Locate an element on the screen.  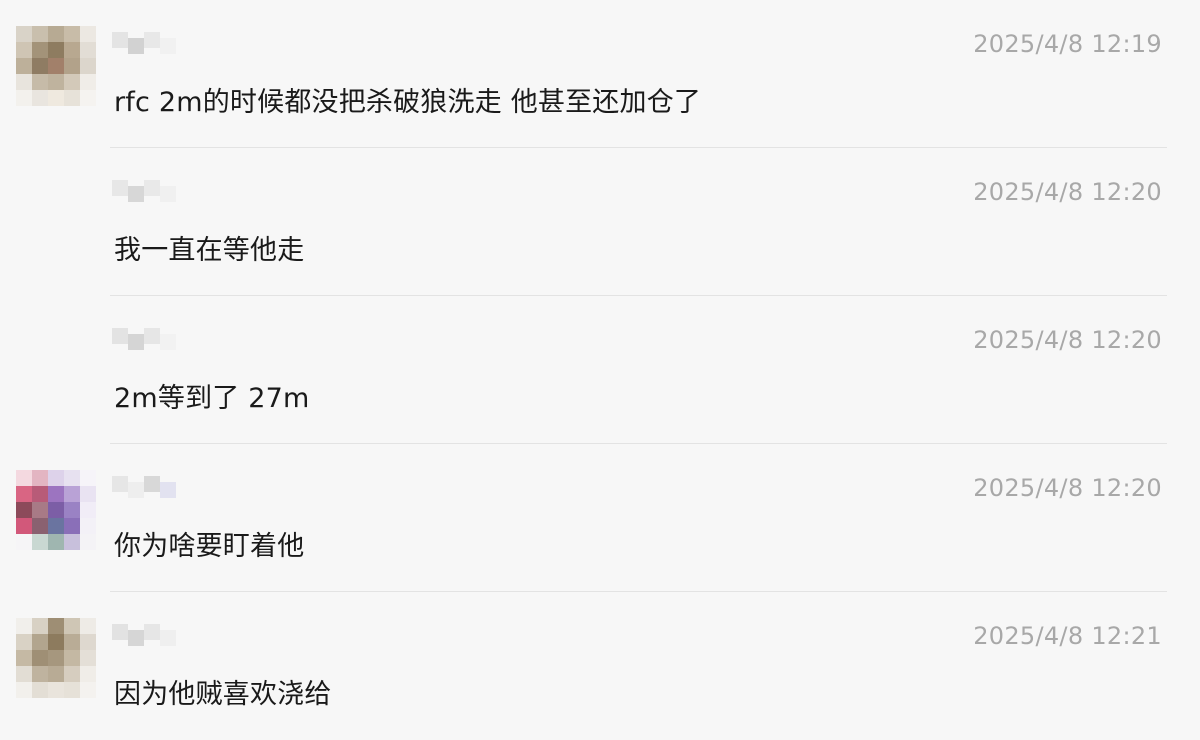
message-timestamp: 2025/4/8 12:21 is located at coordinates (1067, 636).